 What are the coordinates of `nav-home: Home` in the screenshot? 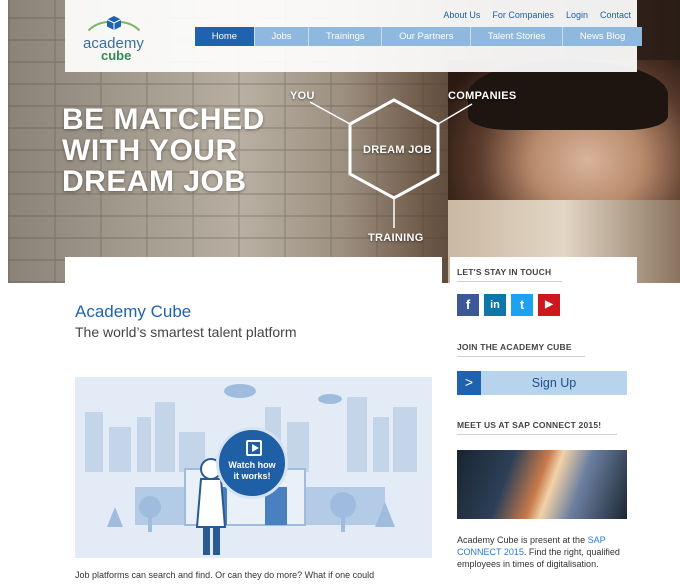 It's located at (224, 36).